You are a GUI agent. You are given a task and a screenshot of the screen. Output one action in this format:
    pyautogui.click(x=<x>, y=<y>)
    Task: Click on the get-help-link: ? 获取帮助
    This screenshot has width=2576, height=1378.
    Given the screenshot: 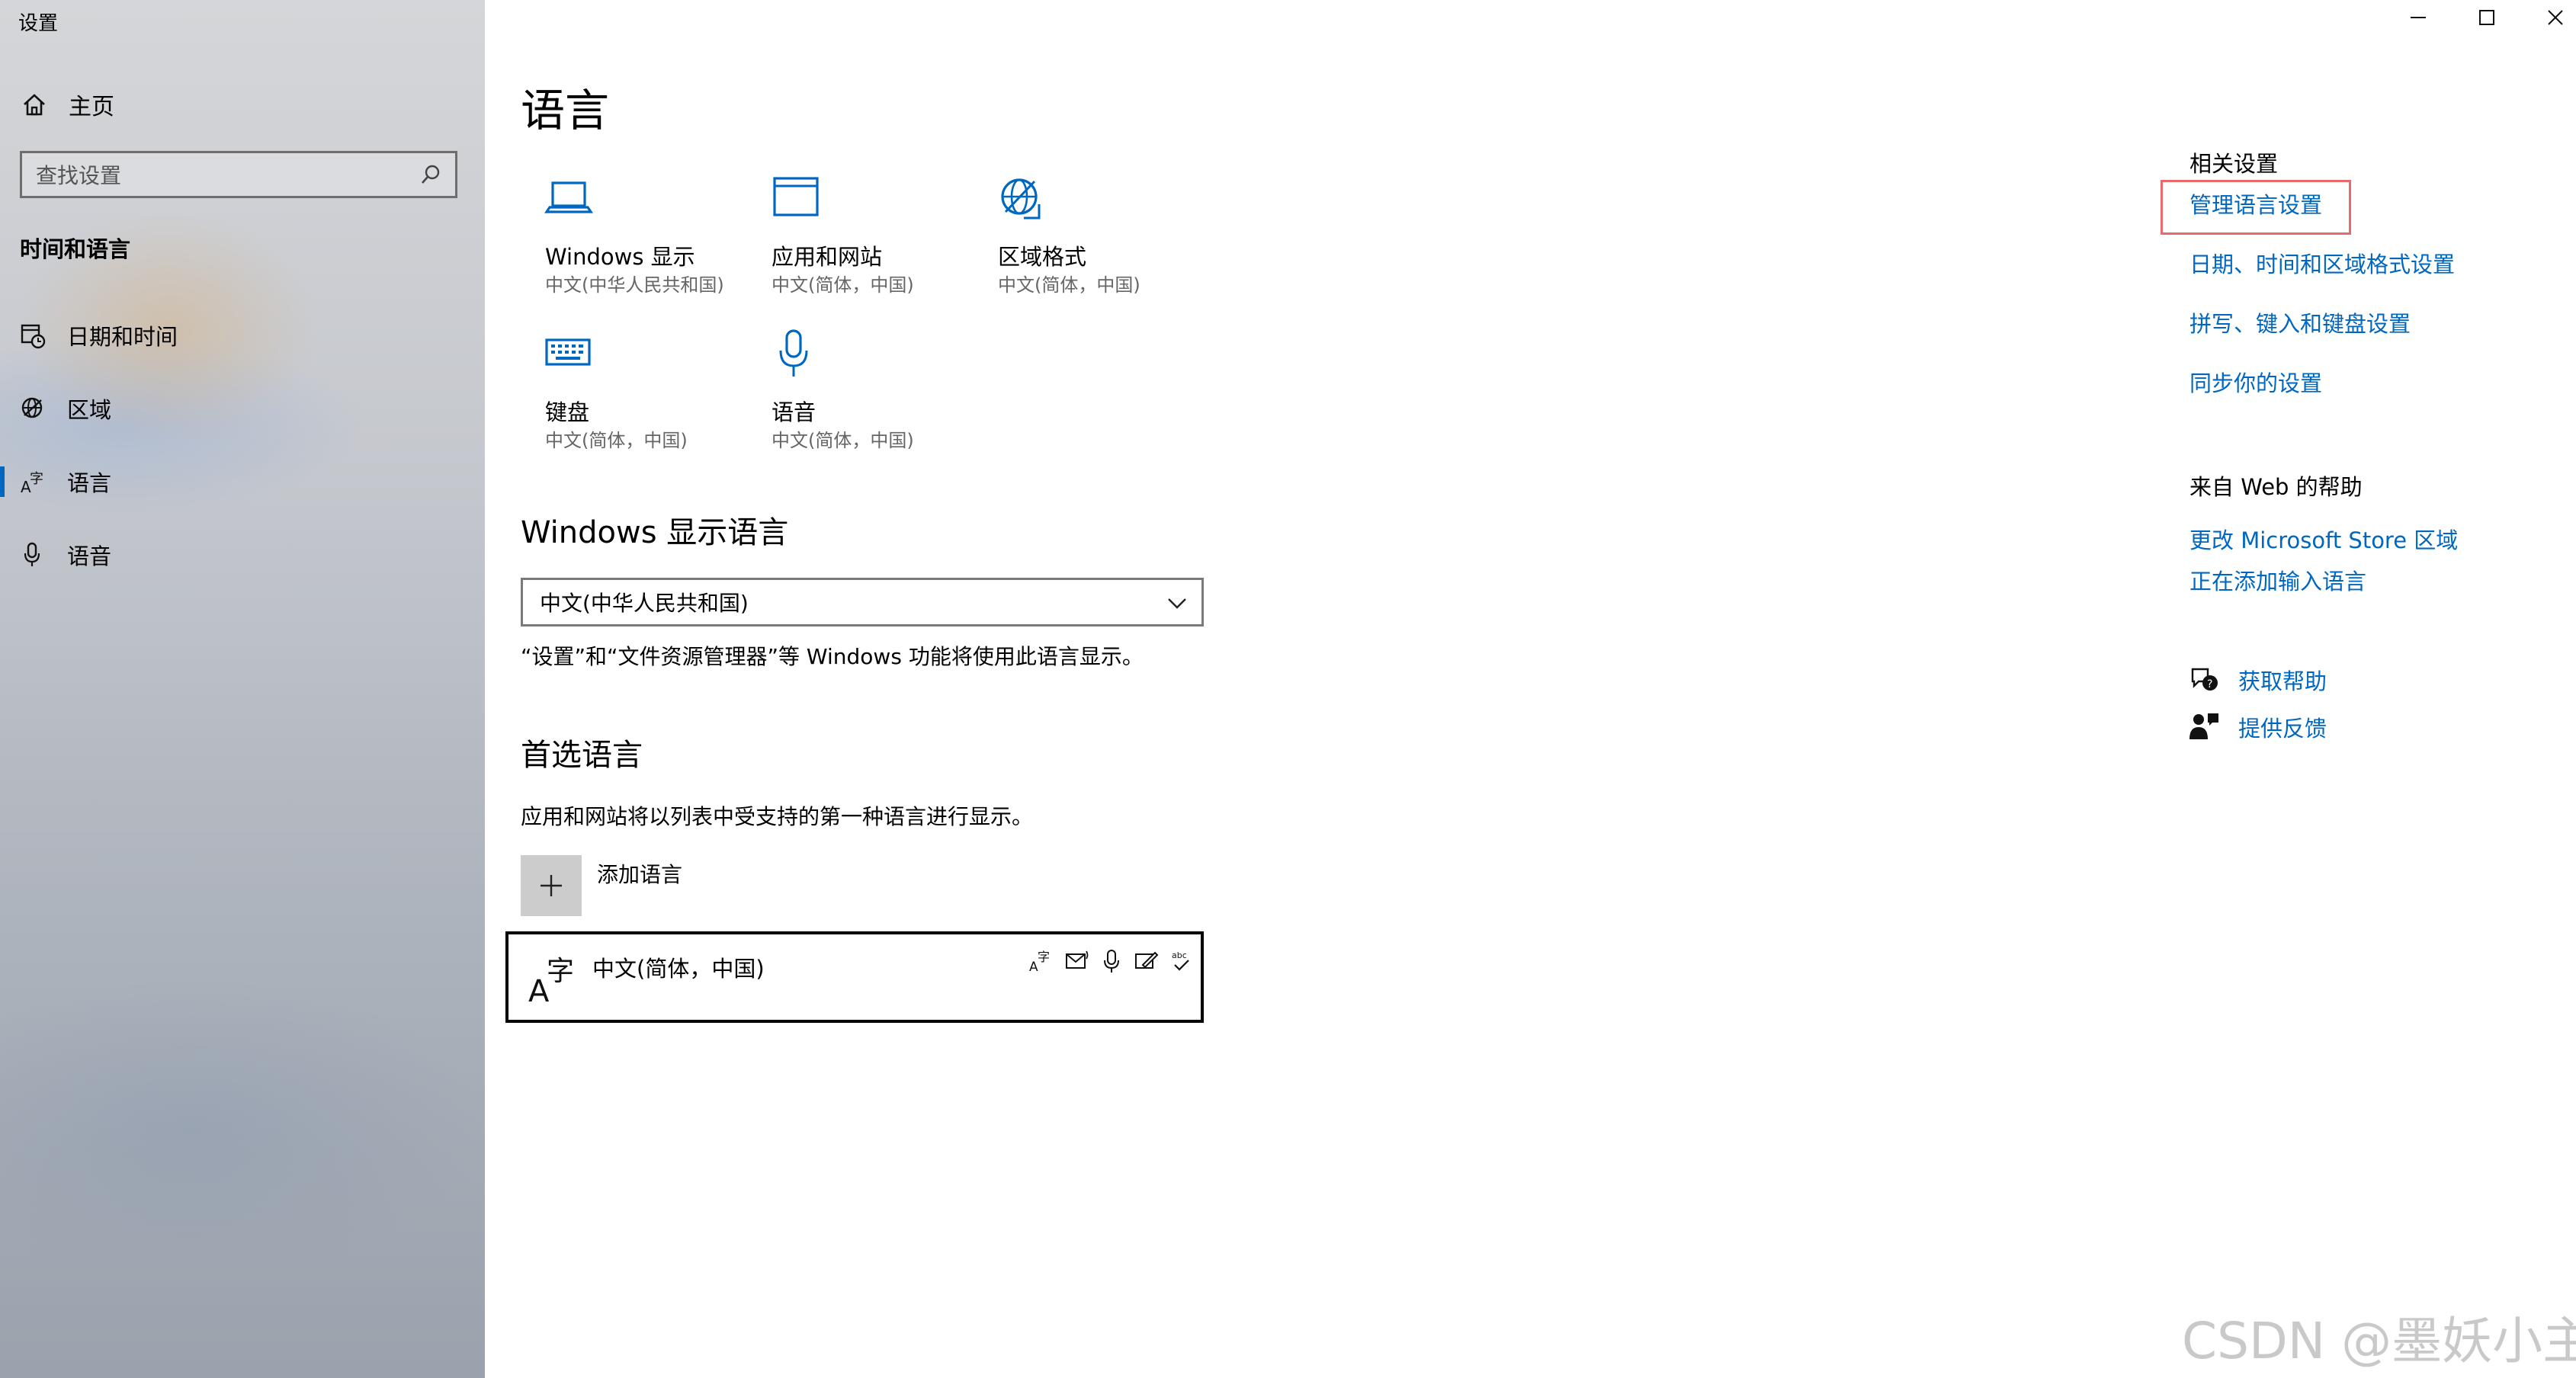 What is the action you would take?
    pyautogui.click(x=2258, y=680)
    